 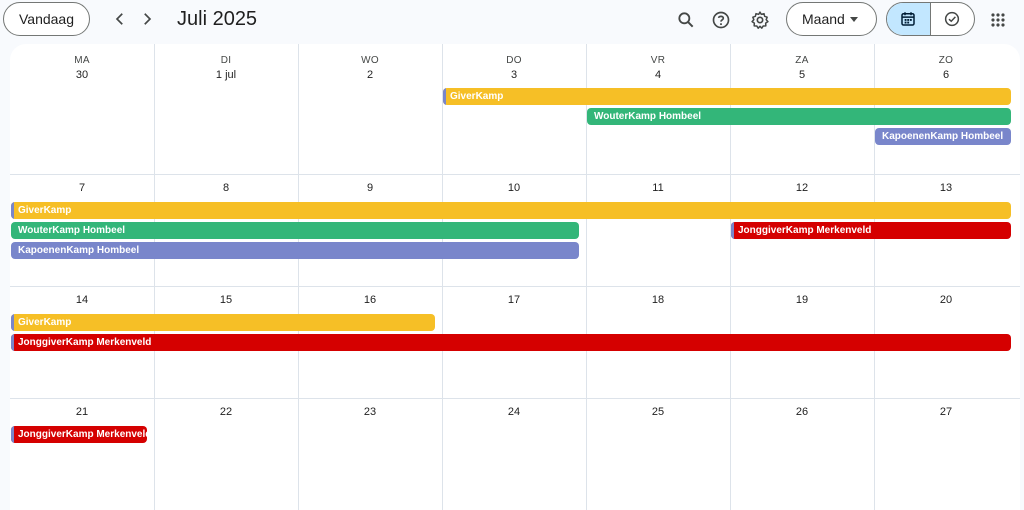 What do you see at coordinates (802, 412) in the screenshot?
I see `day-number: 26` at bounding box center [802, 412].